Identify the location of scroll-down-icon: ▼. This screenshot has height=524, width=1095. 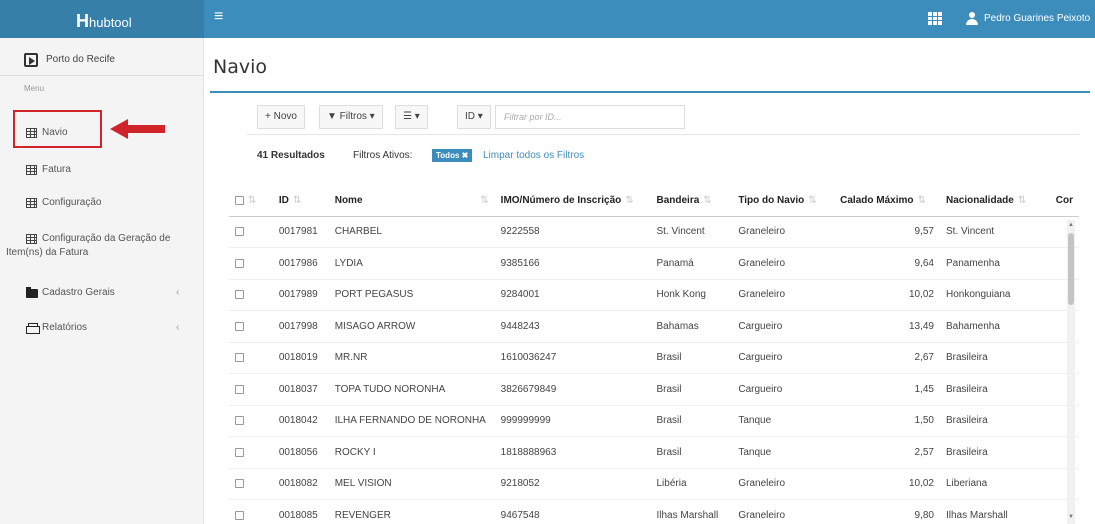
(1071, 517).